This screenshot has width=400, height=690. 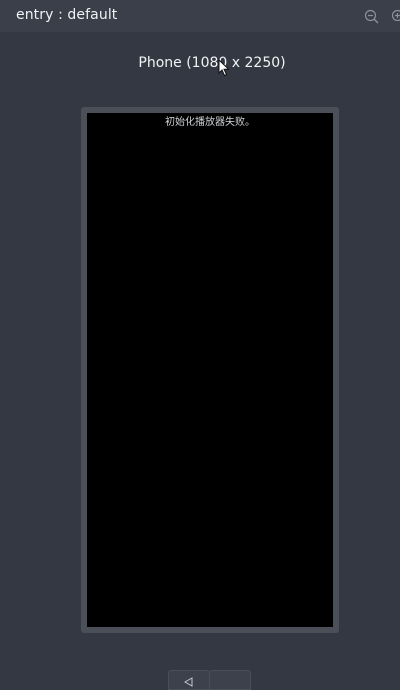 I want to click on back-triangle-icon, so click(x=189, y=682).